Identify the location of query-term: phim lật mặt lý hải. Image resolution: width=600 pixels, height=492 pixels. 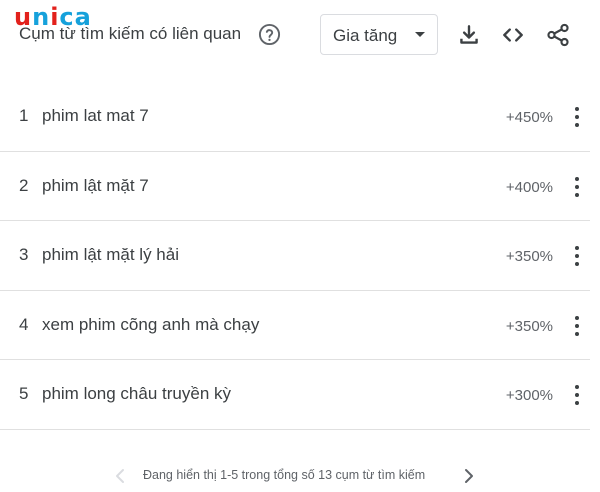
(110, 255).